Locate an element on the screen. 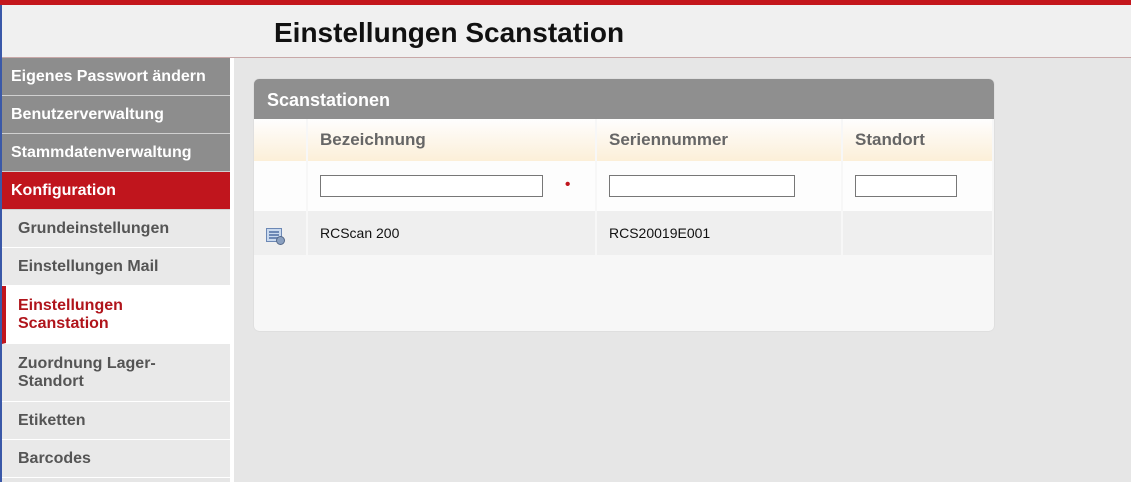 Image resolution: width=1131 pixels, height=482 pixels. page-title: Einstellungen Scanstation is located at coordinates (449, 32).